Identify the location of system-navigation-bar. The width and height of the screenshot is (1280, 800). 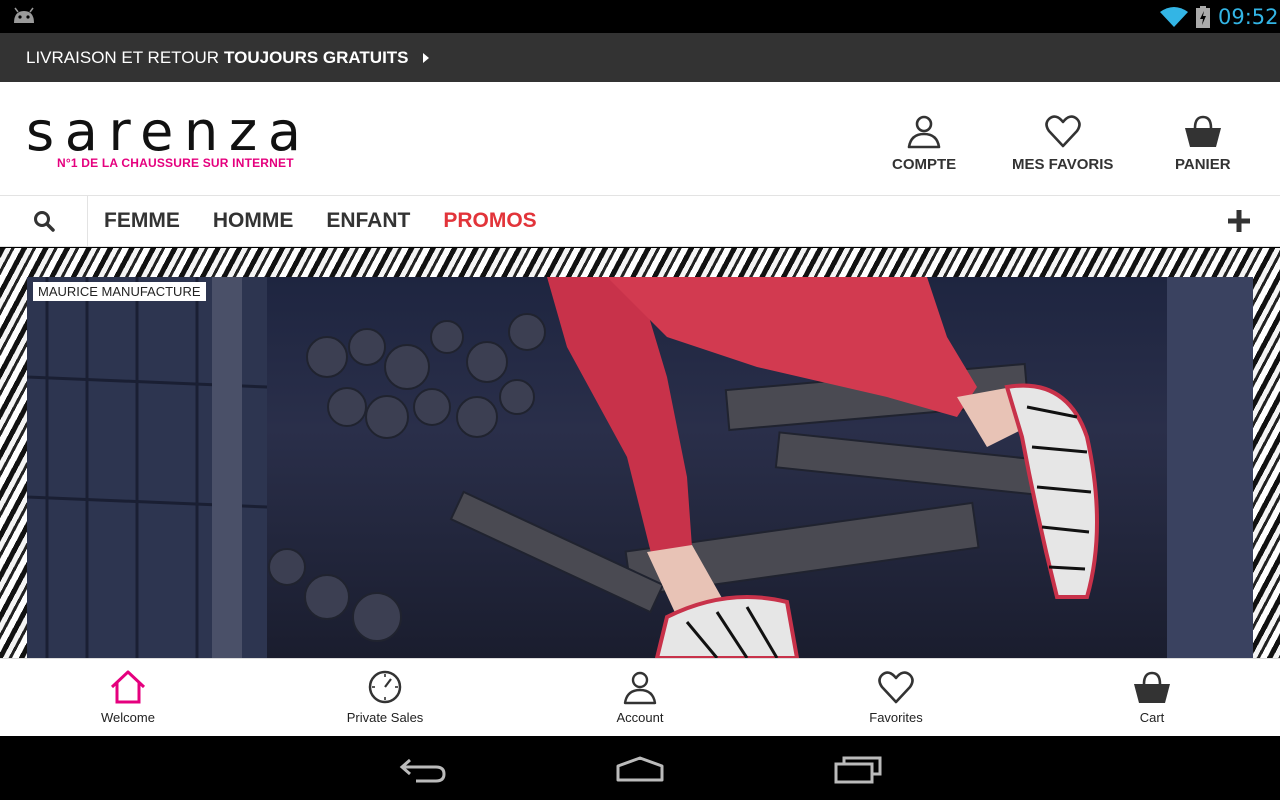
(640, 768).